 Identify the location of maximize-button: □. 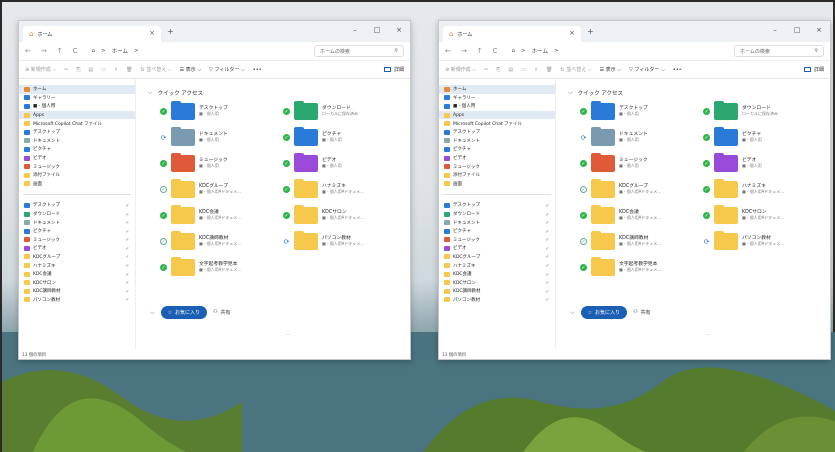
(377, 30).